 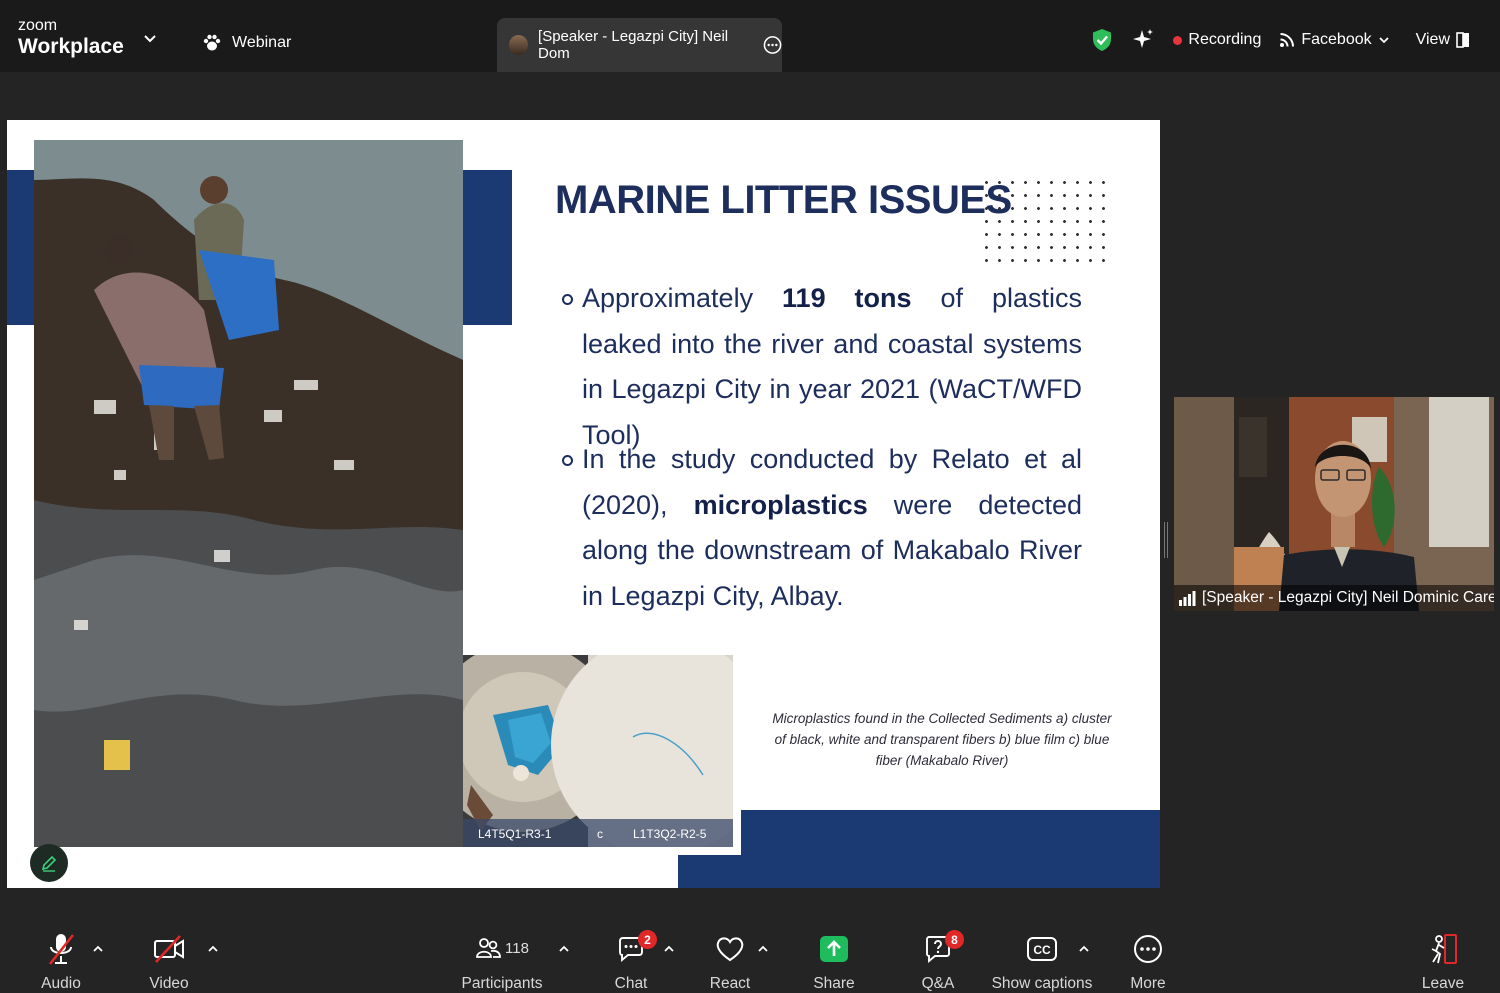 What do you see at coordinates (1178, 40) in the screenshot?
I see `recording-dot` at bounding box center [1178, 40].